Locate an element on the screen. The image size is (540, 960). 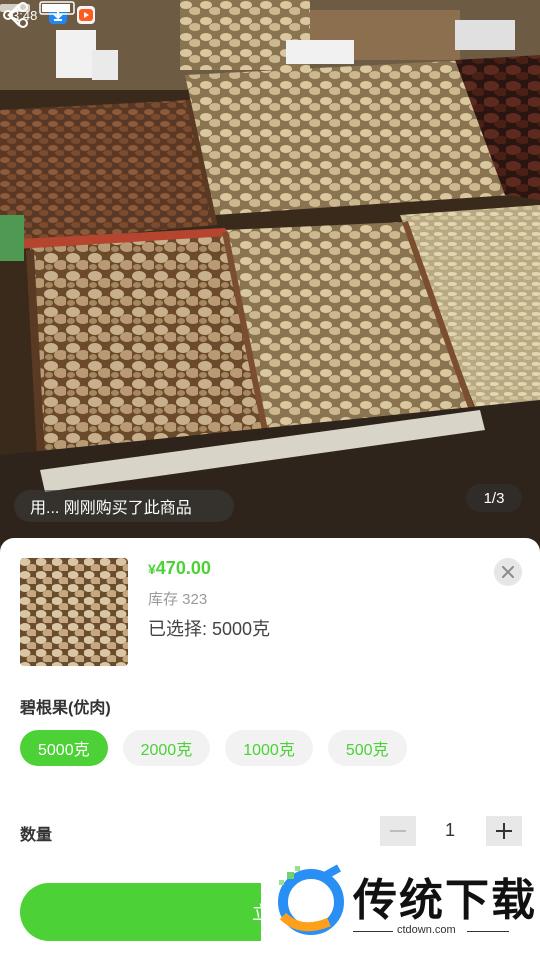
price: ¥470.00 is located at coordinates (179, 568).